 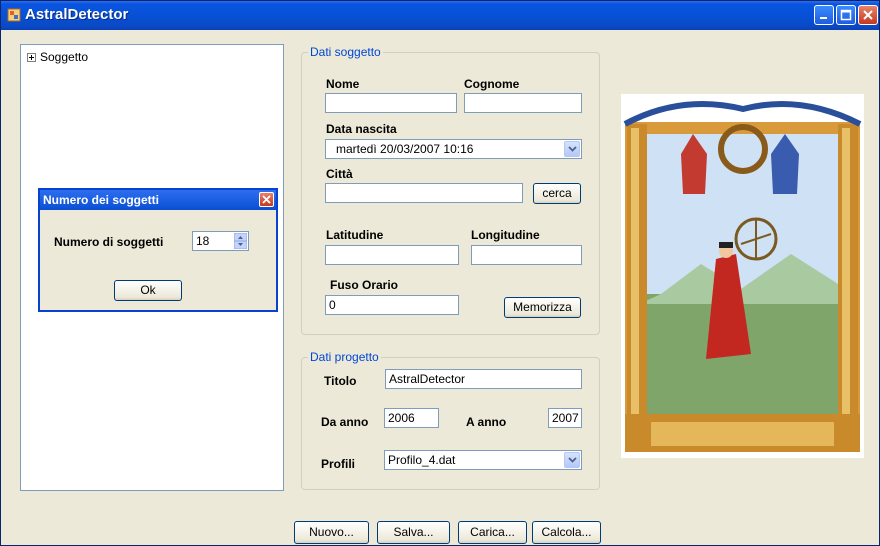 I want to click on tree-item-label: Soggetto, so click(x=64, y=57).